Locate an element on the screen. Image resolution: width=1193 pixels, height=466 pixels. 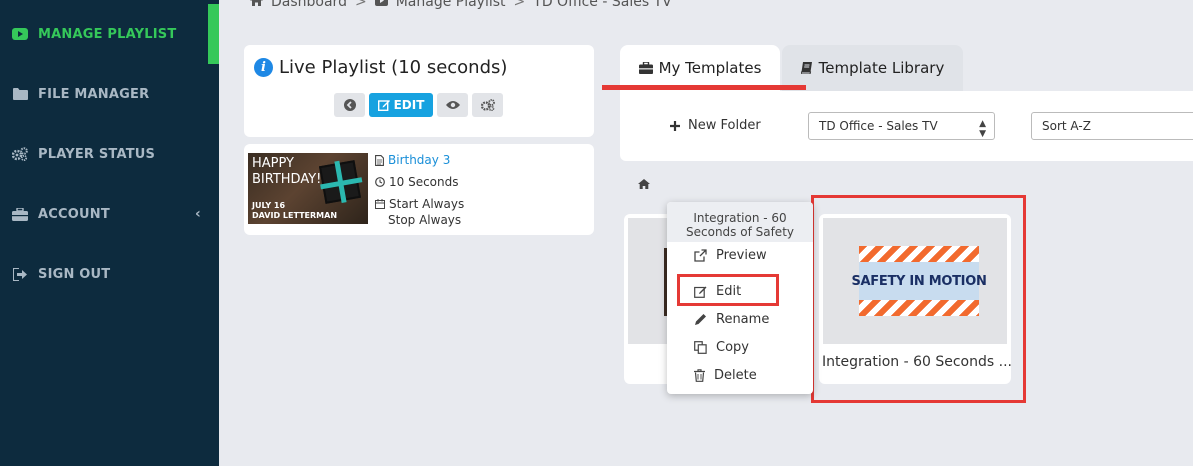
location-select-value: TD Office - Sales TV is located at coordinates (878, 126).